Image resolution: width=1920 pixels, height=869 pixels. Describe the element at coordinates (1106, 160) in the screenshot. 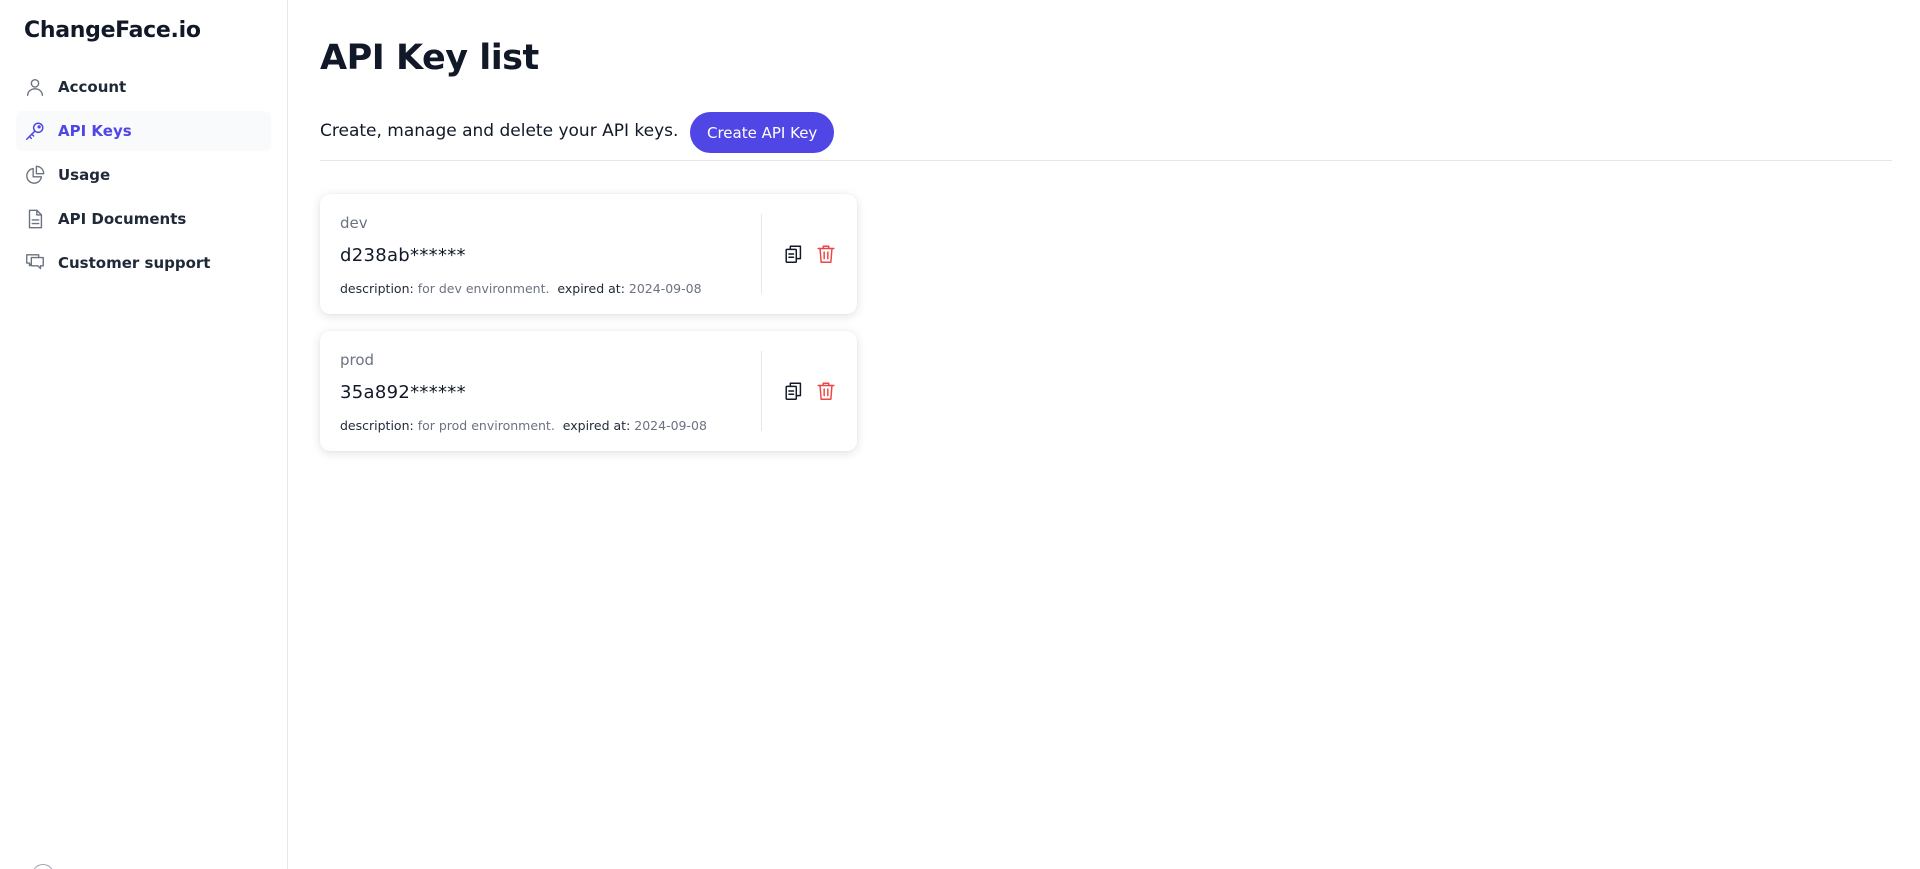

I see `divider` at that location.